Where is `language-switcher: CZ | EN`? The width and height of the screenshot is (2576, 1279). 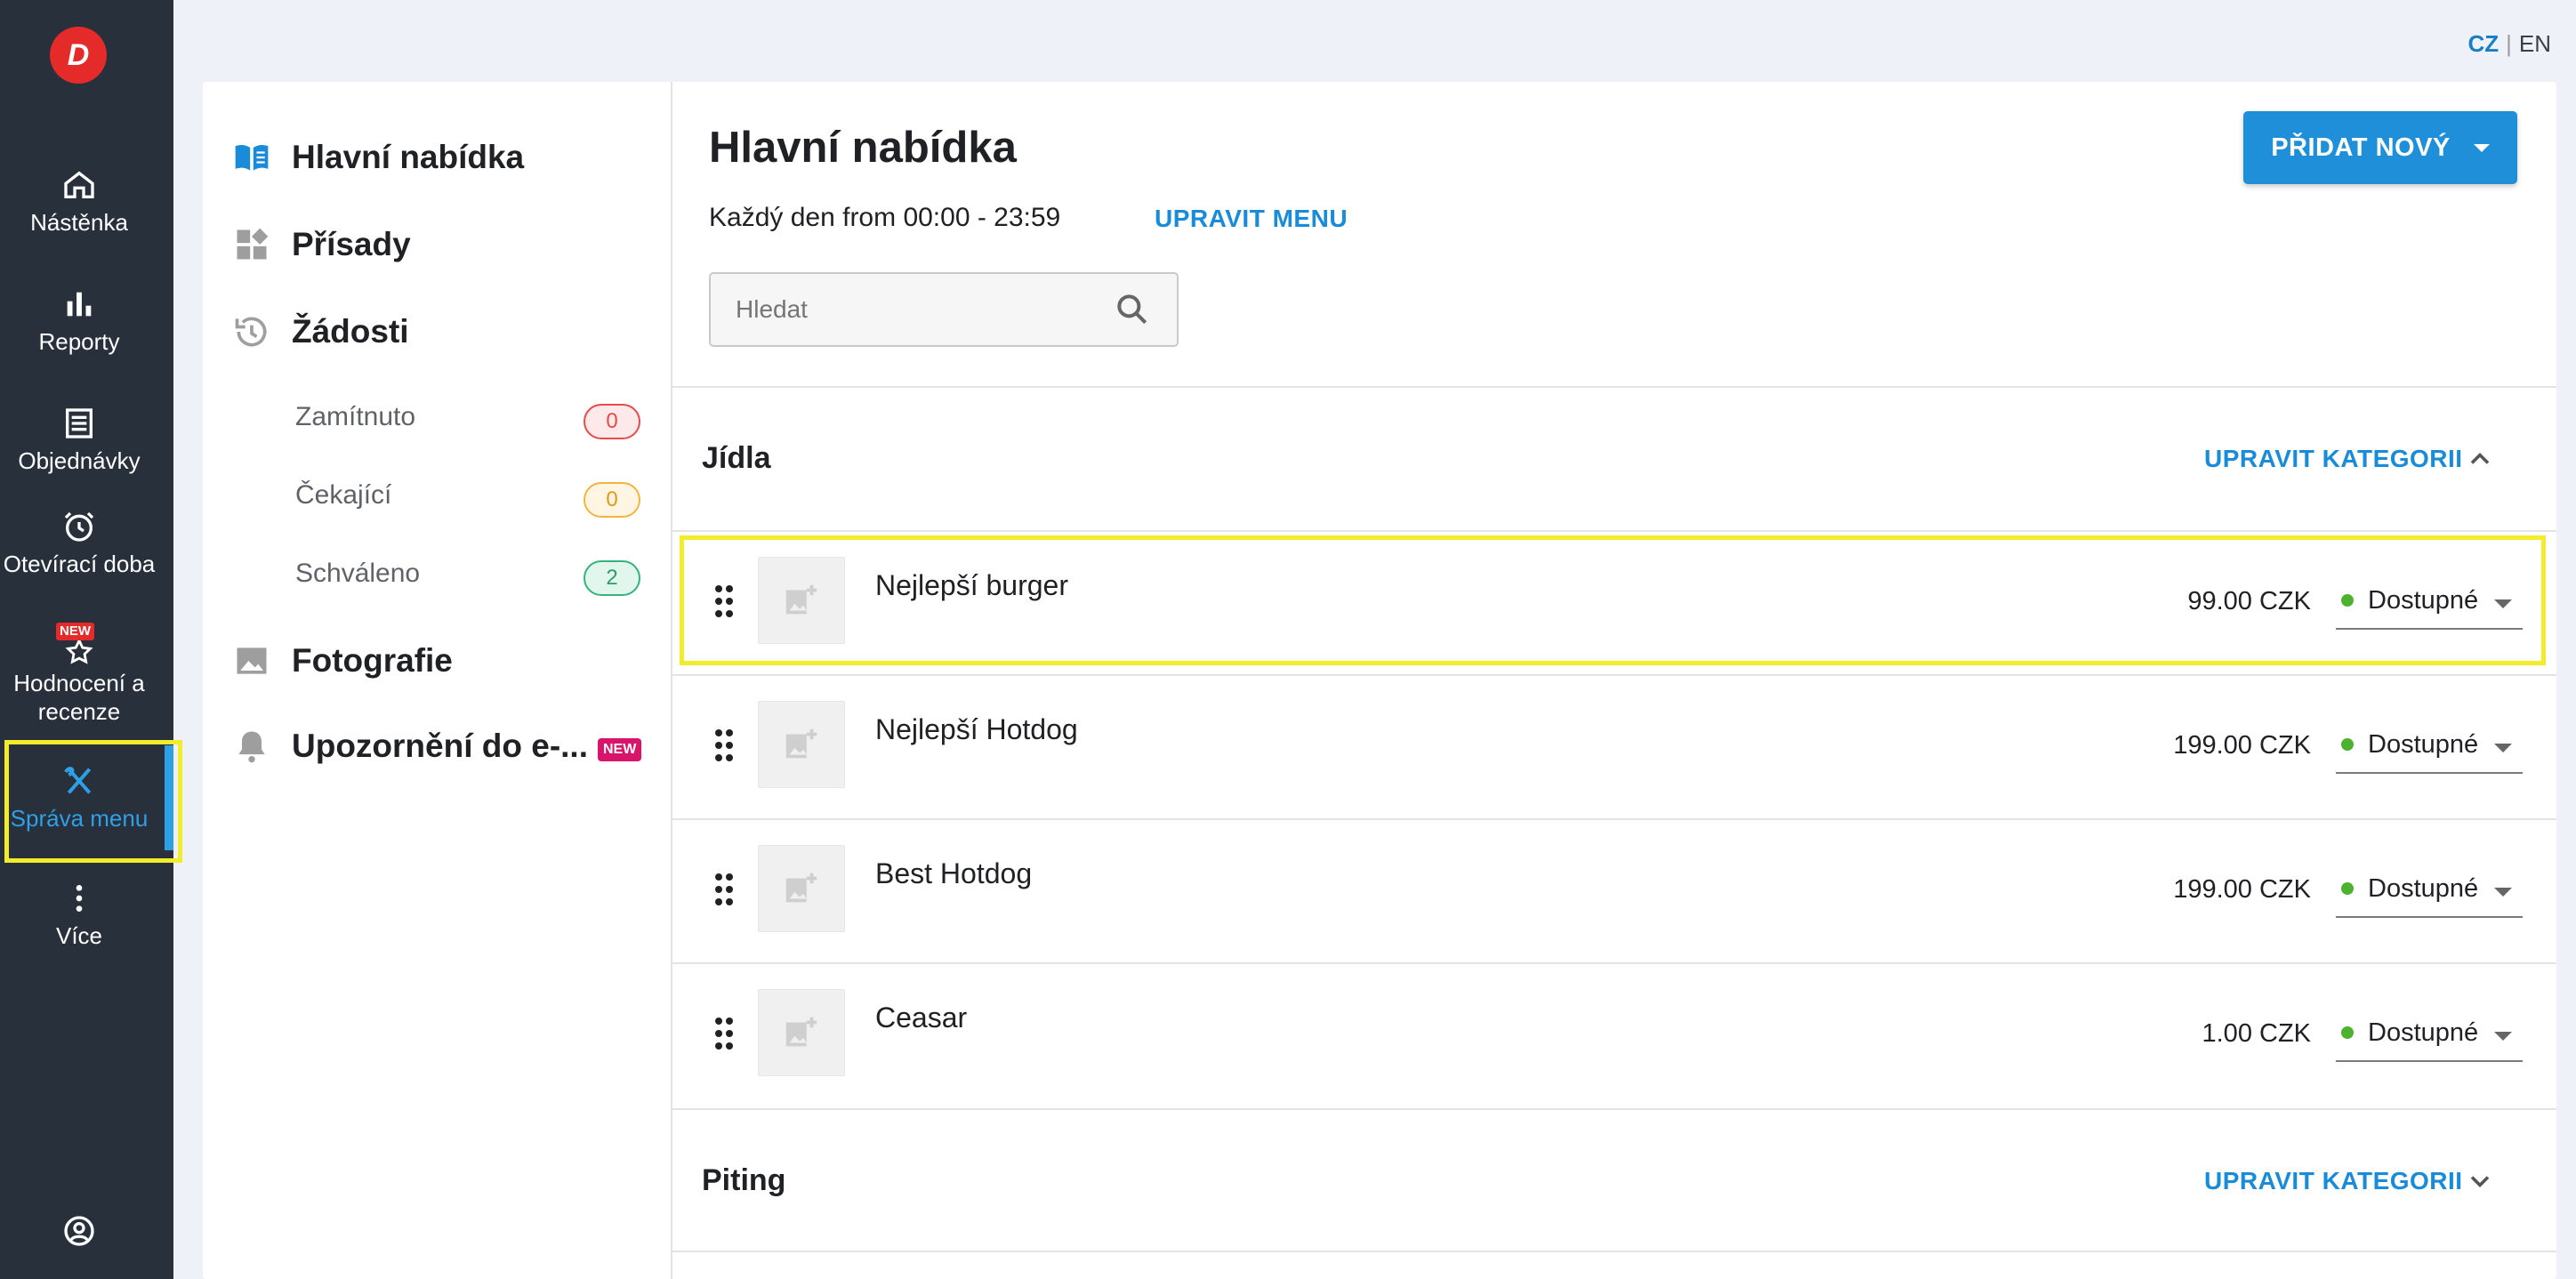 language-switcher: CZ | EN is located at coordinates (2509, 44).